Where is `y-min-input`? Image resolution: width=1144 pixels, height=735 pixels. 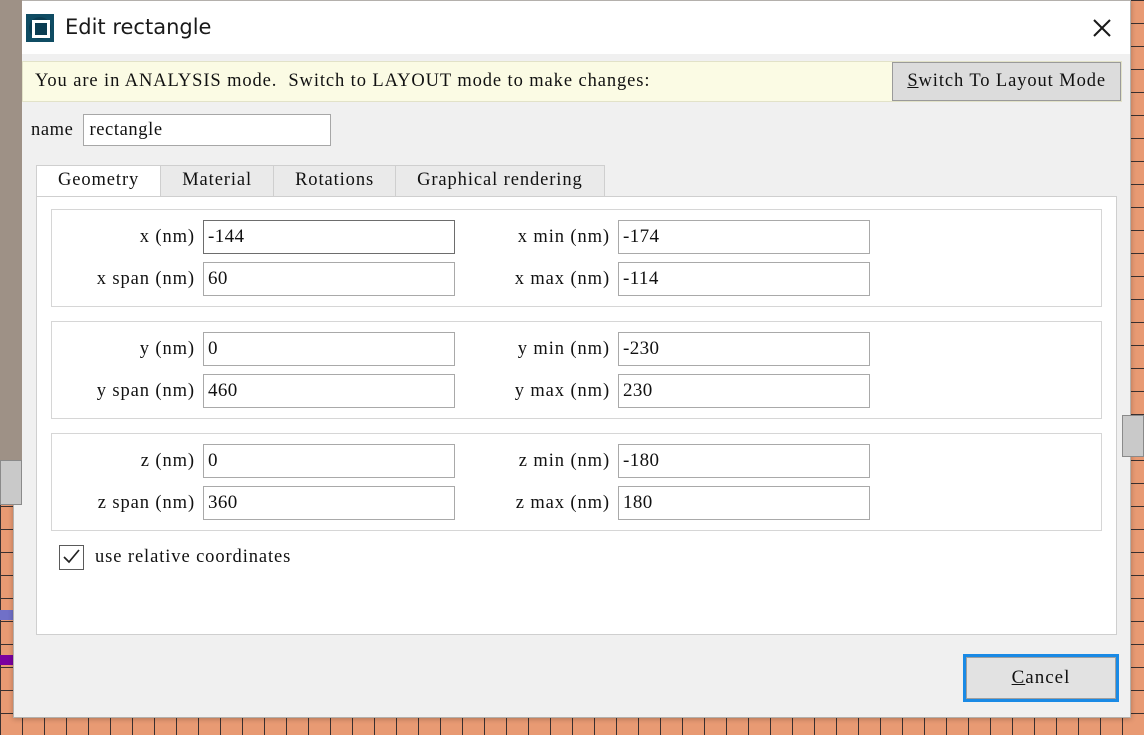
y-min-input is located at coordinates (744, 349).